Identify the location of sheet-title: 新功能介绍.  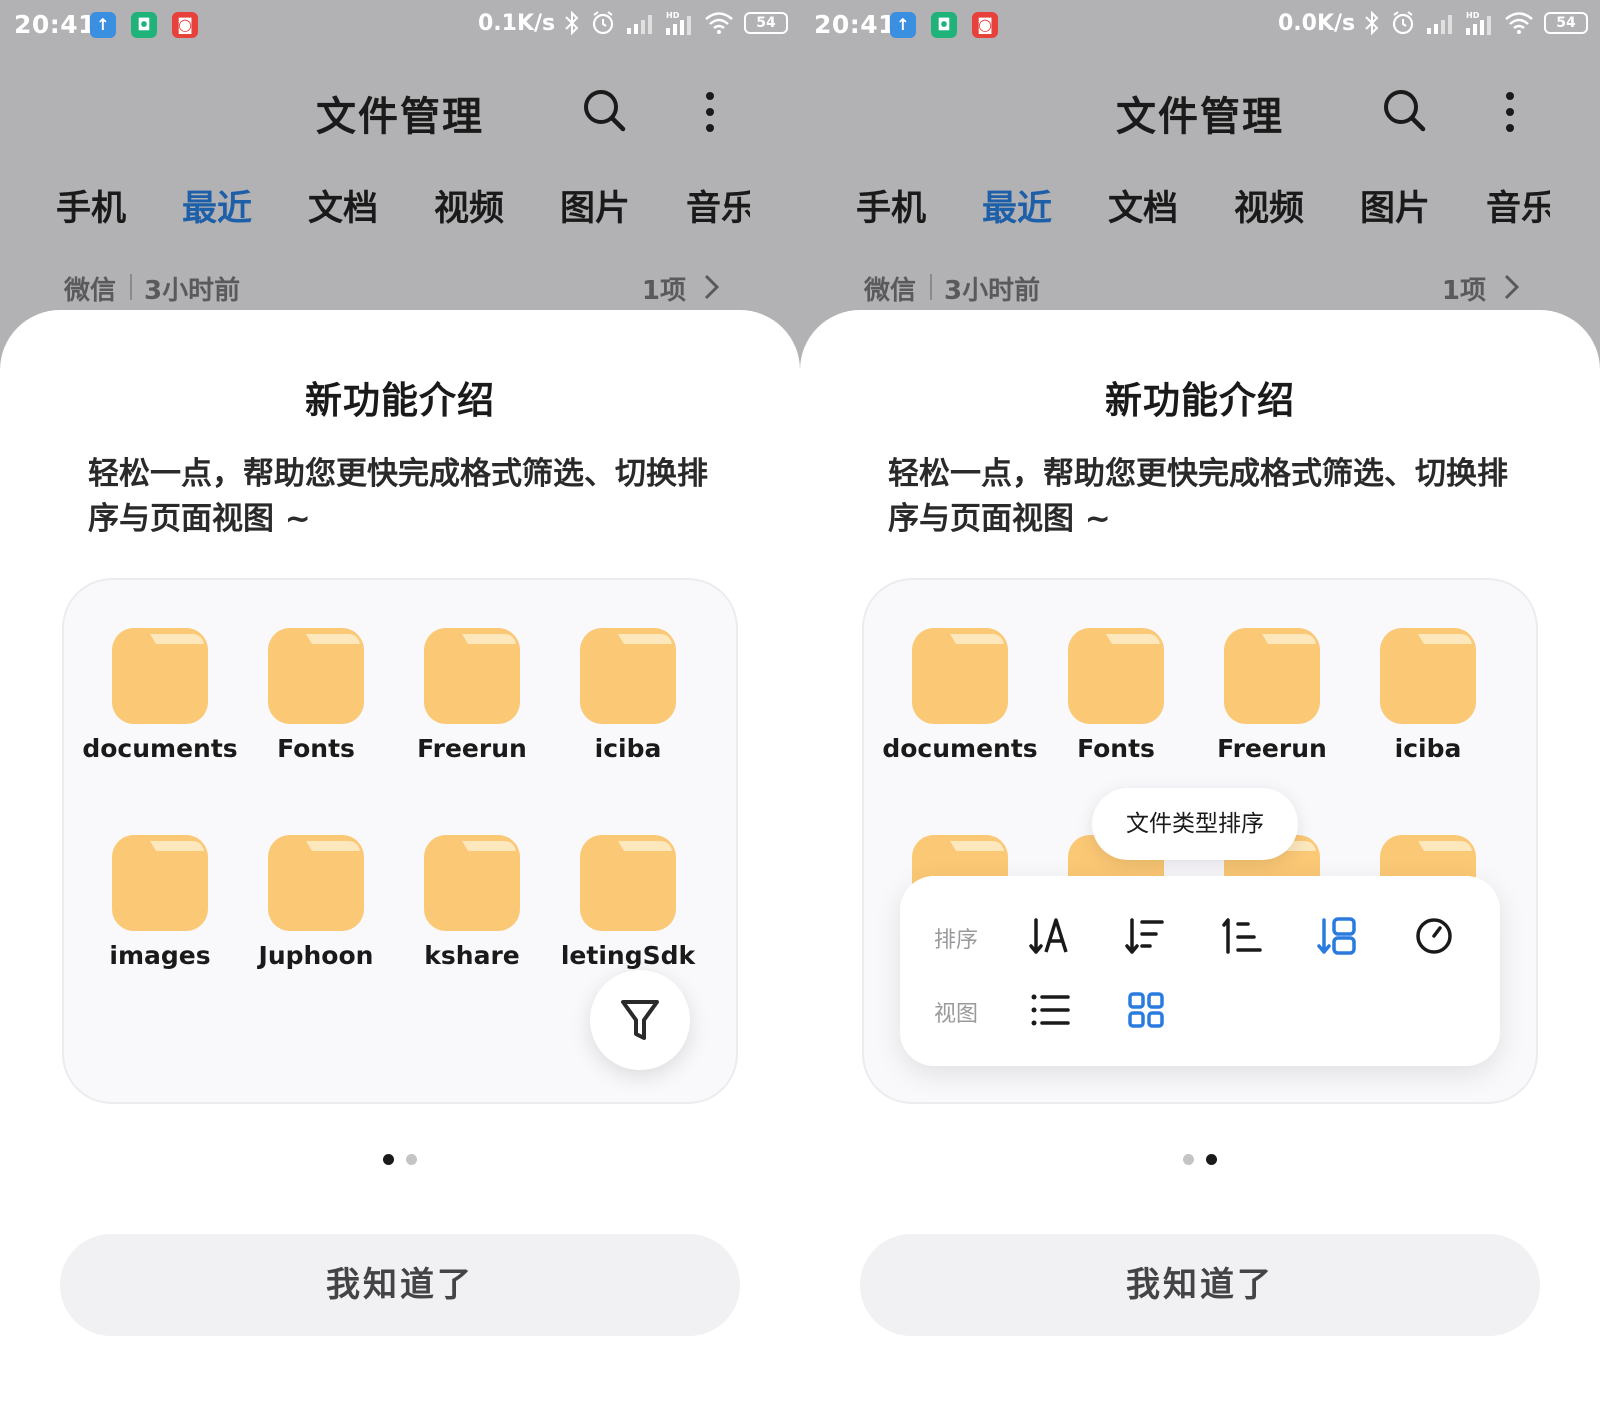
(1200, 400).